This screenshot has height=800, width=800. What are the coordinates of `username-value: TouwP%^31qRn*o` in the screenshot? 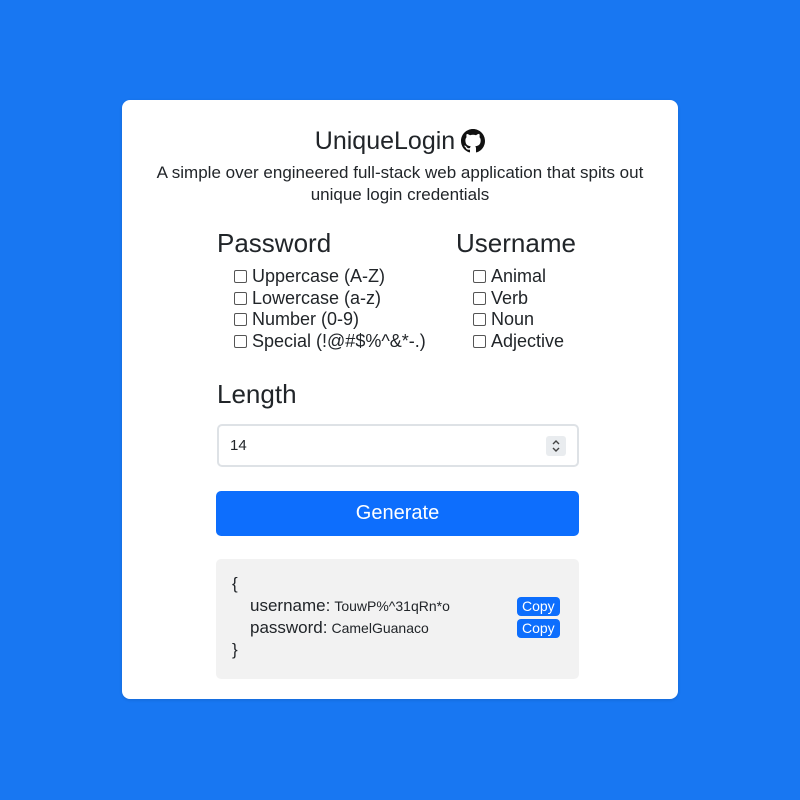 It's located at (392, 606).